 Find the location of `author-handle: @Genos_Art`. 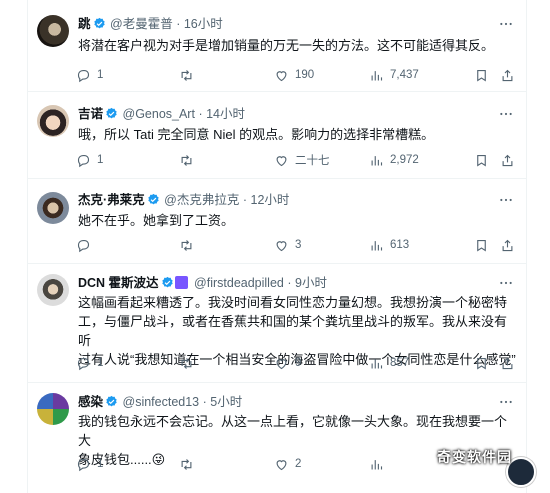

author-handle: @Genos_Art is located at coordinates (159, 114).